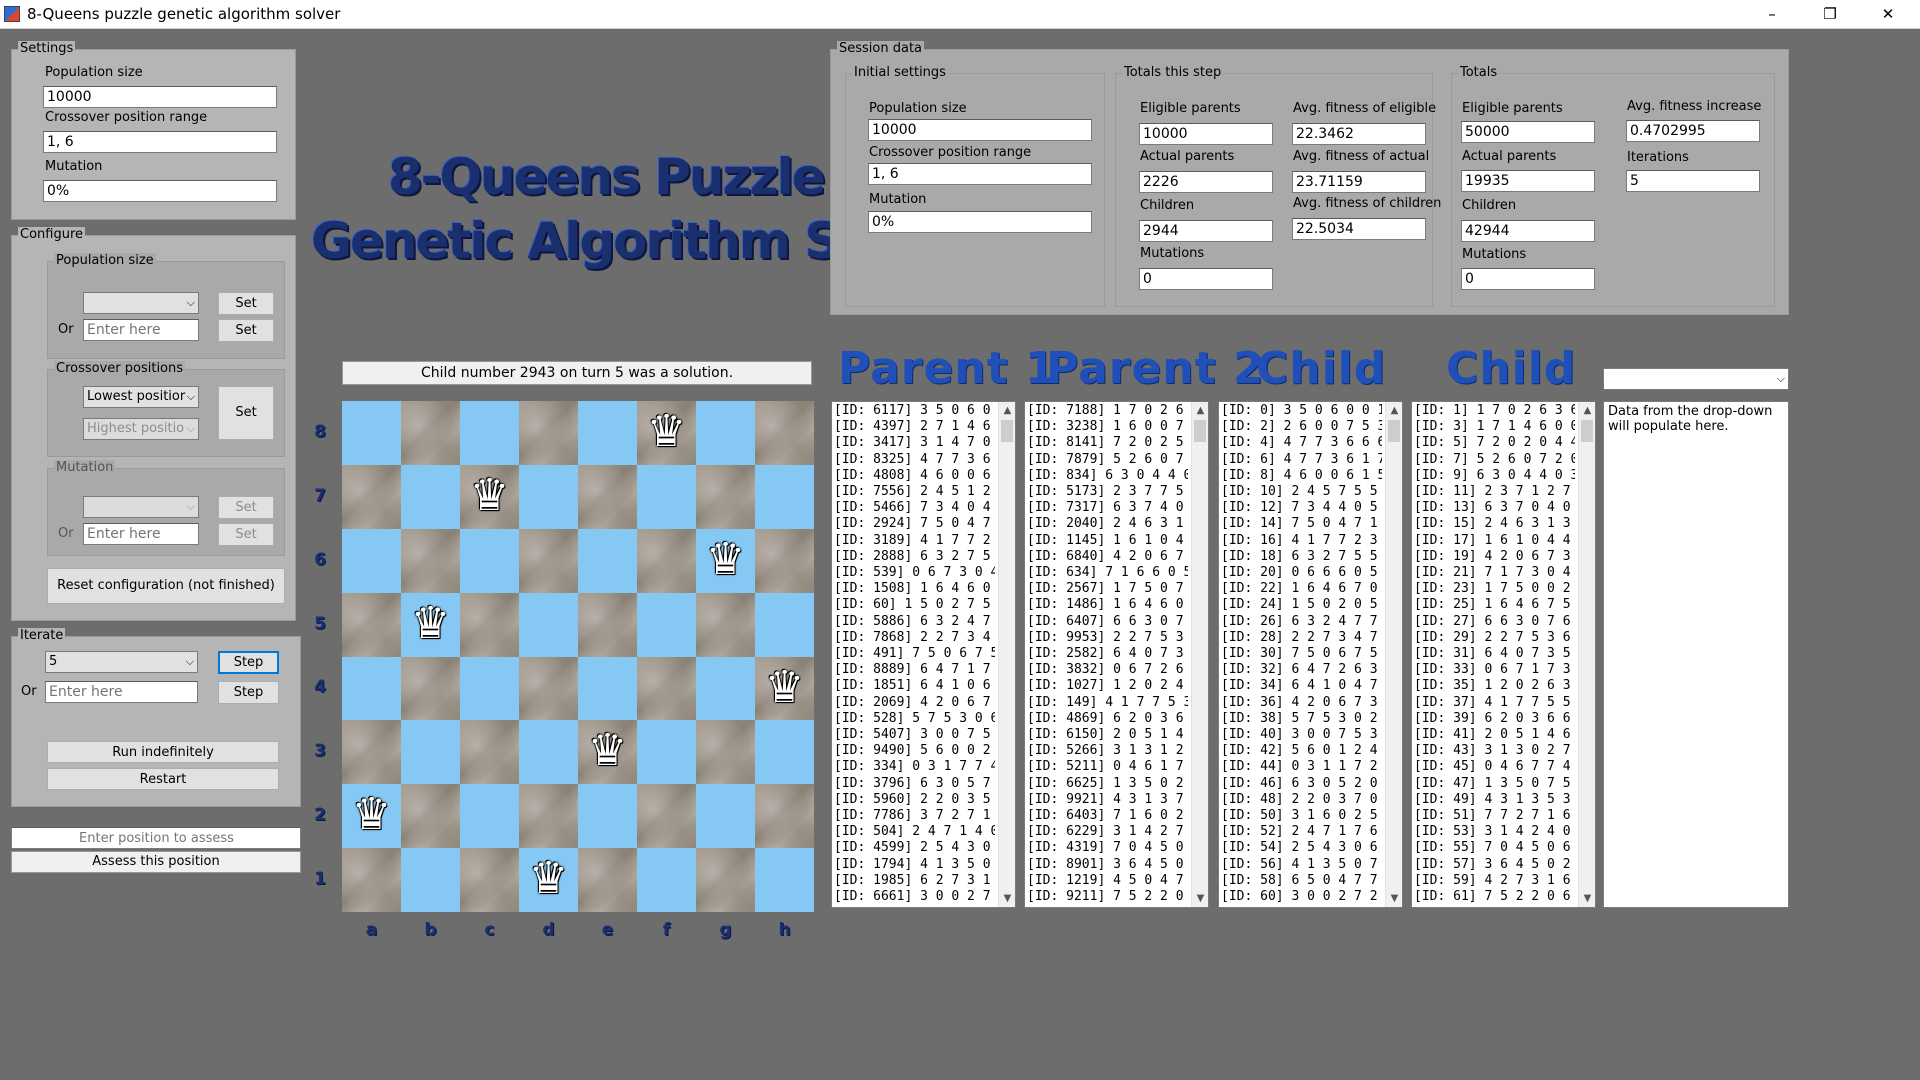 The image size is (1920, 1080). What do you see at coordinates (1301, 589) in the screenshot?
I see `list-item: [ID: 22] 1 6 4 6 7 0 3 3` at bounding box center [1301, 589].